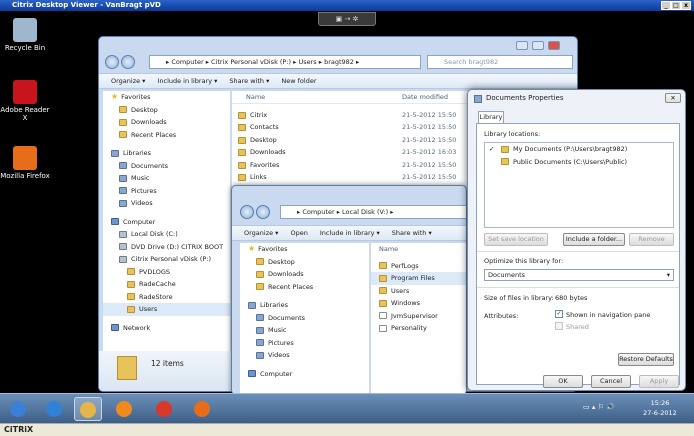  I want to click on nav-item: Users, so click(166, 309).